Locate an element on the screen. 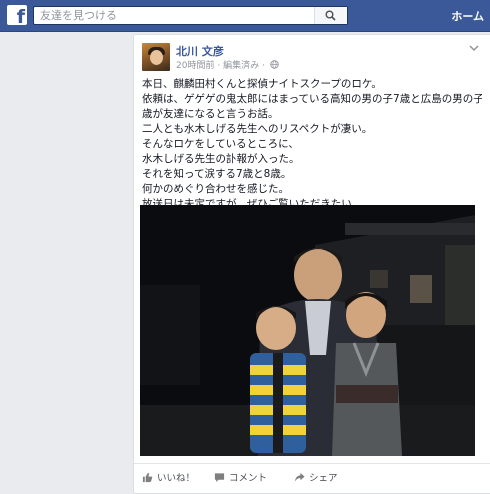 The height and width of the screenshot is (494, 490). post-text-line: そんなロケをしているところに、 is located at coordinates (220, 144).